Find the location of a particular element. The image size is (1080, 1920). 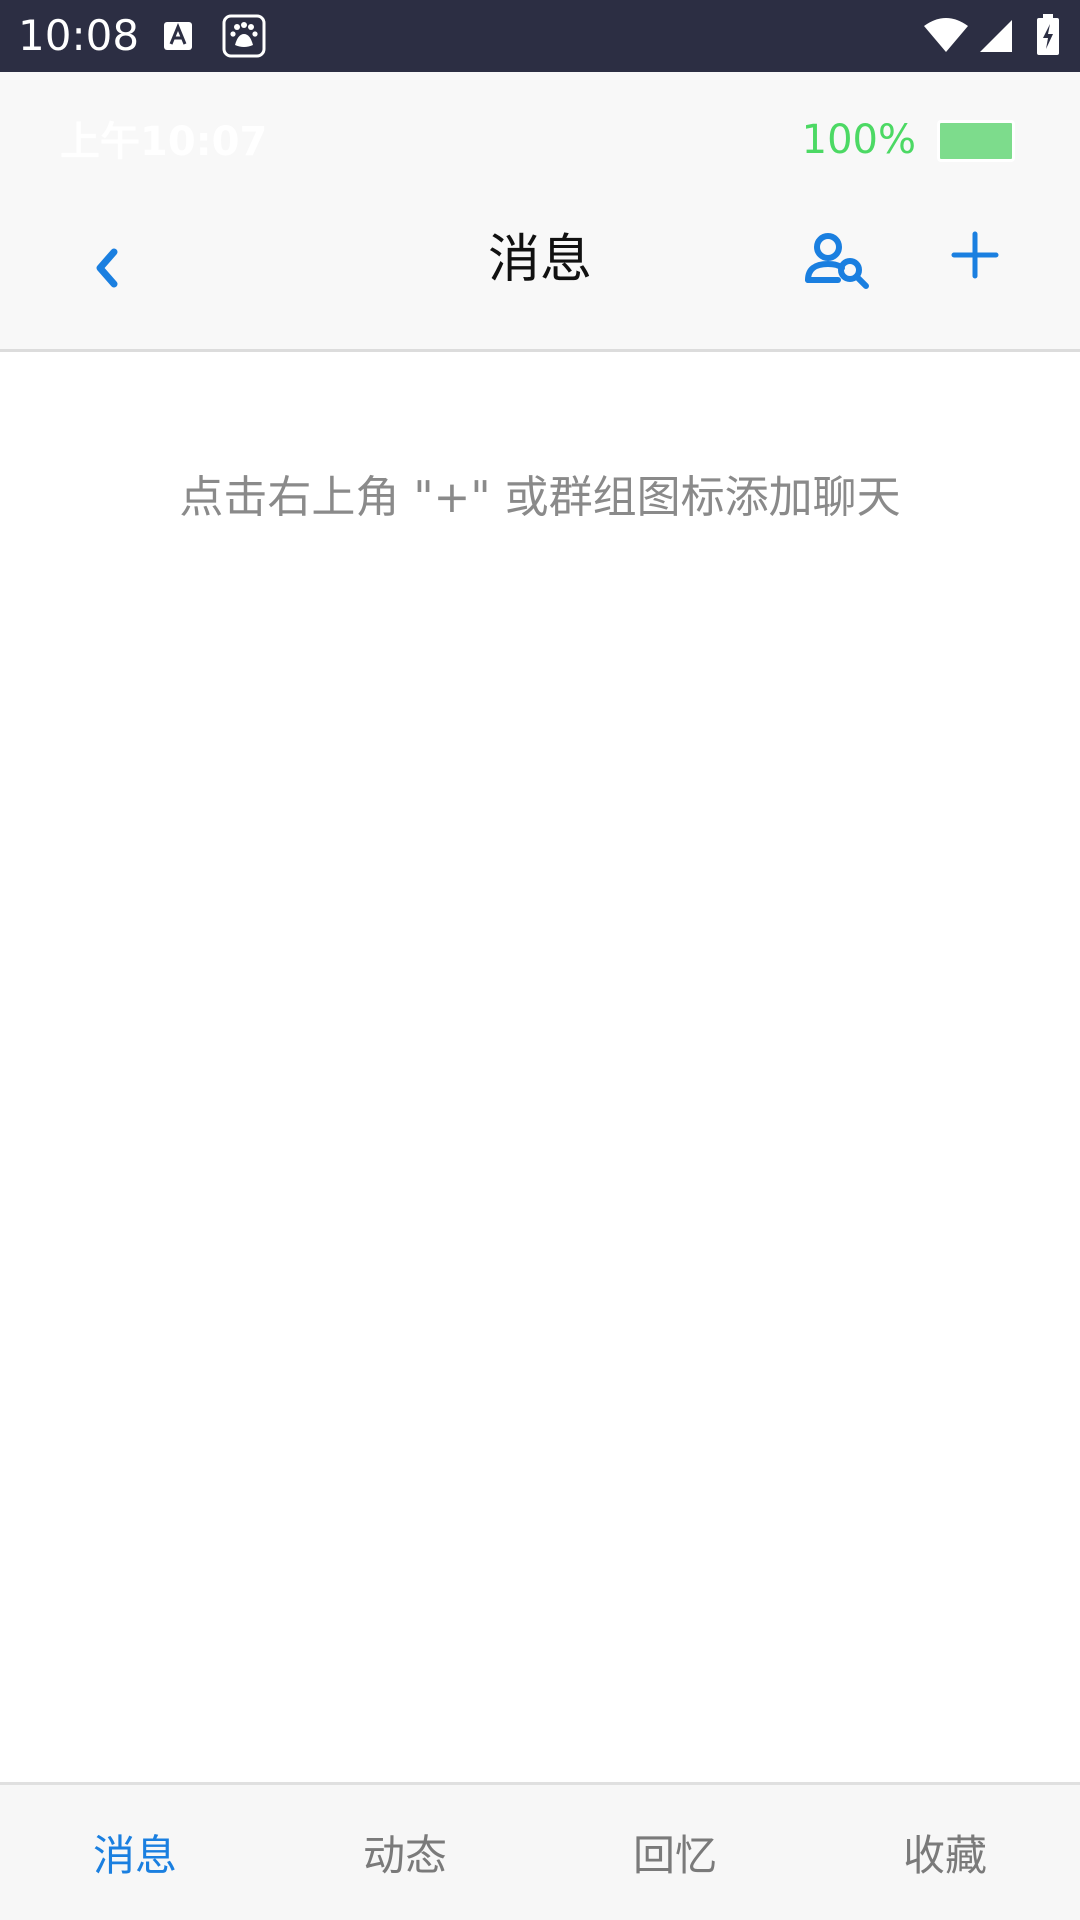

baidu-paw-icon is located at coordinates (244, 36).